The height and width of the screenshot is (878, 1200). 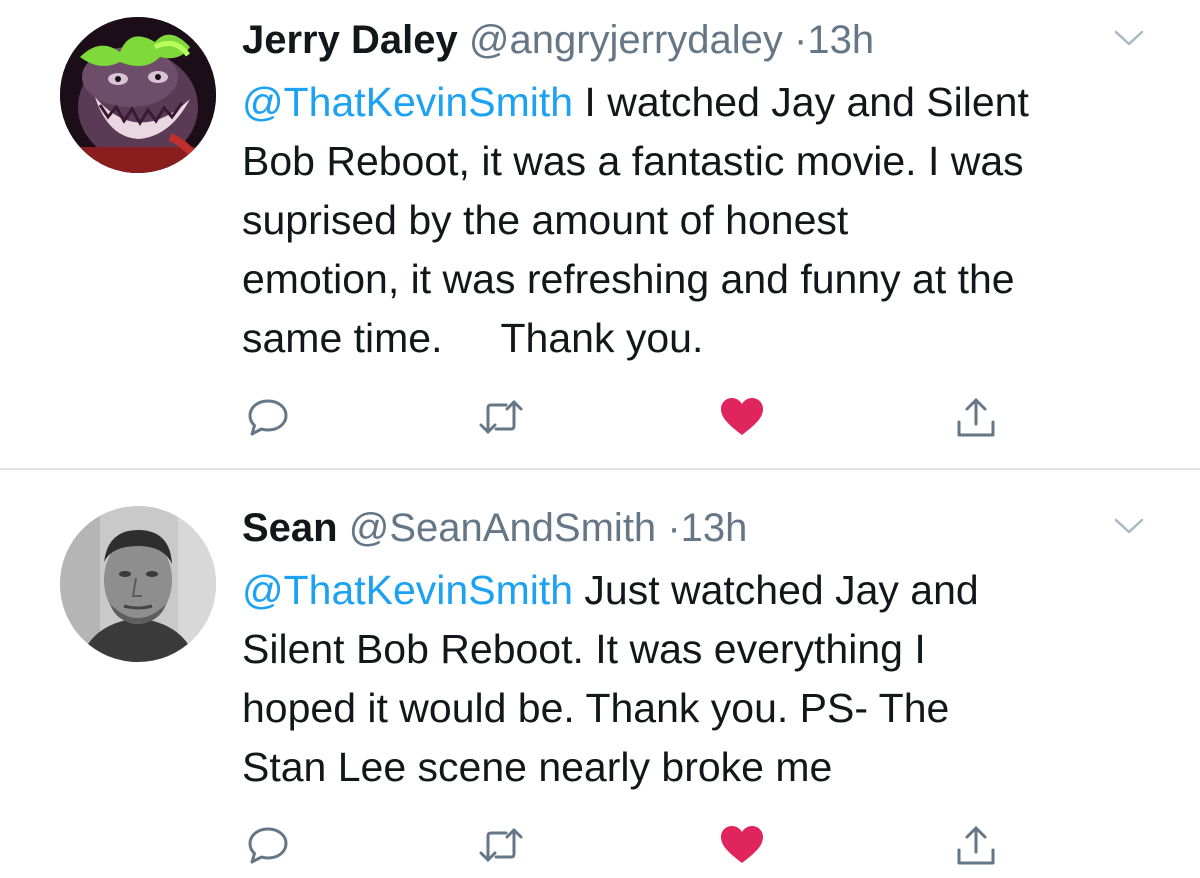 I want to click on tweet-text-line: Just watched Jay and, so click(x=776, y=590).